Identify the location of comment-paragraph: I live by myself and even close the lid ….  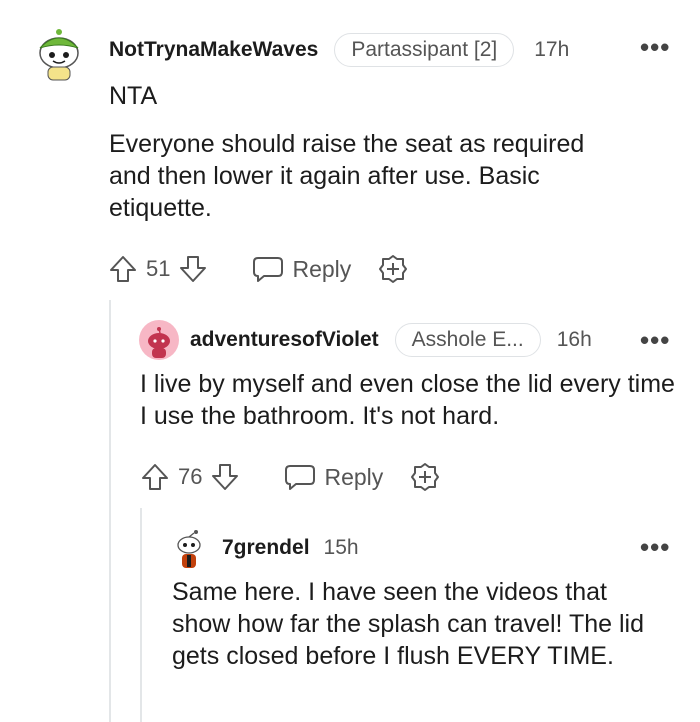
(407, 400).